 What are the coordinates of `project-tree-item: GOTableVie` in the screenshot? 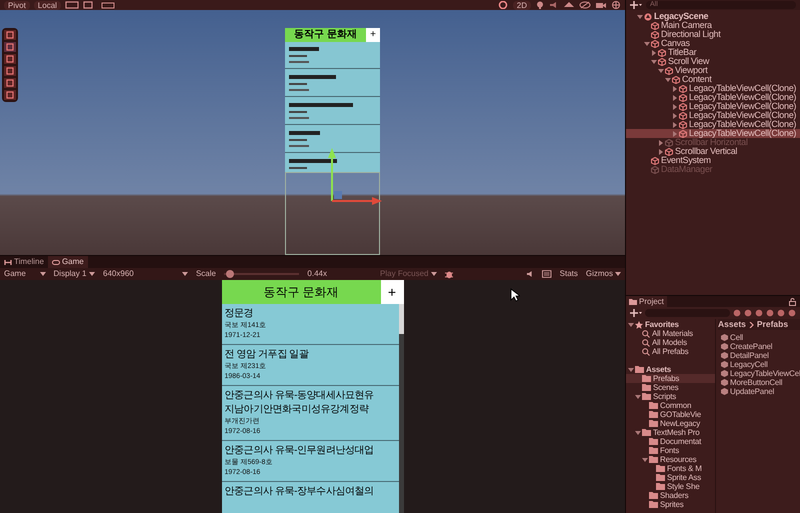 It's located at (670, 414).